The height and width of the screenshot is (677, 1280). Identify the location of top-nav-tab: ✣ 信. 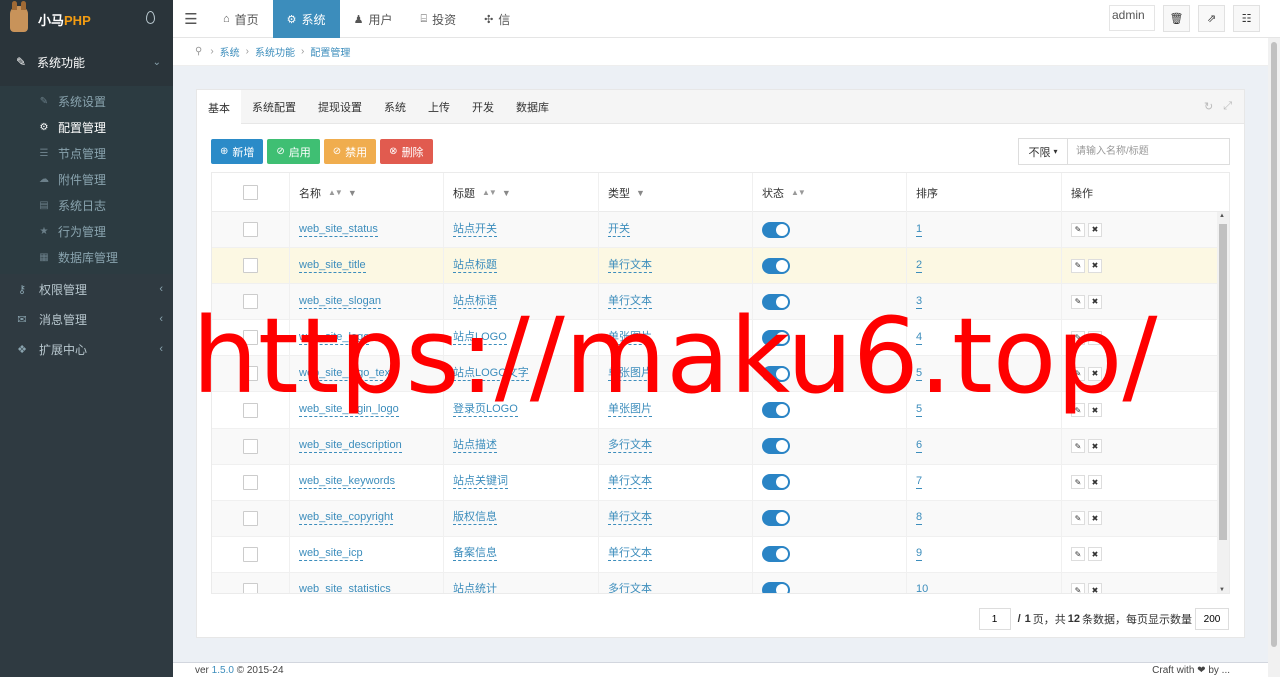
(497, 19).